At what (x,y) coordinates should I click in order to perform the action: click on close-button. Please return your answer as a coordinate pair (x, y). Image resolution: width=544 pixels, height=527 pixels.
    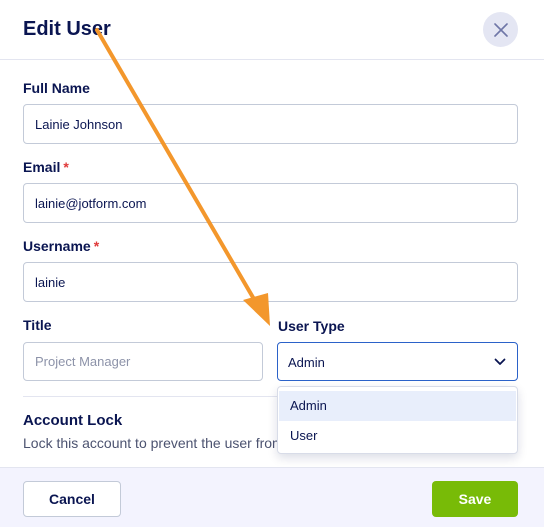
    Looking at the image, I should click on (500, 29).